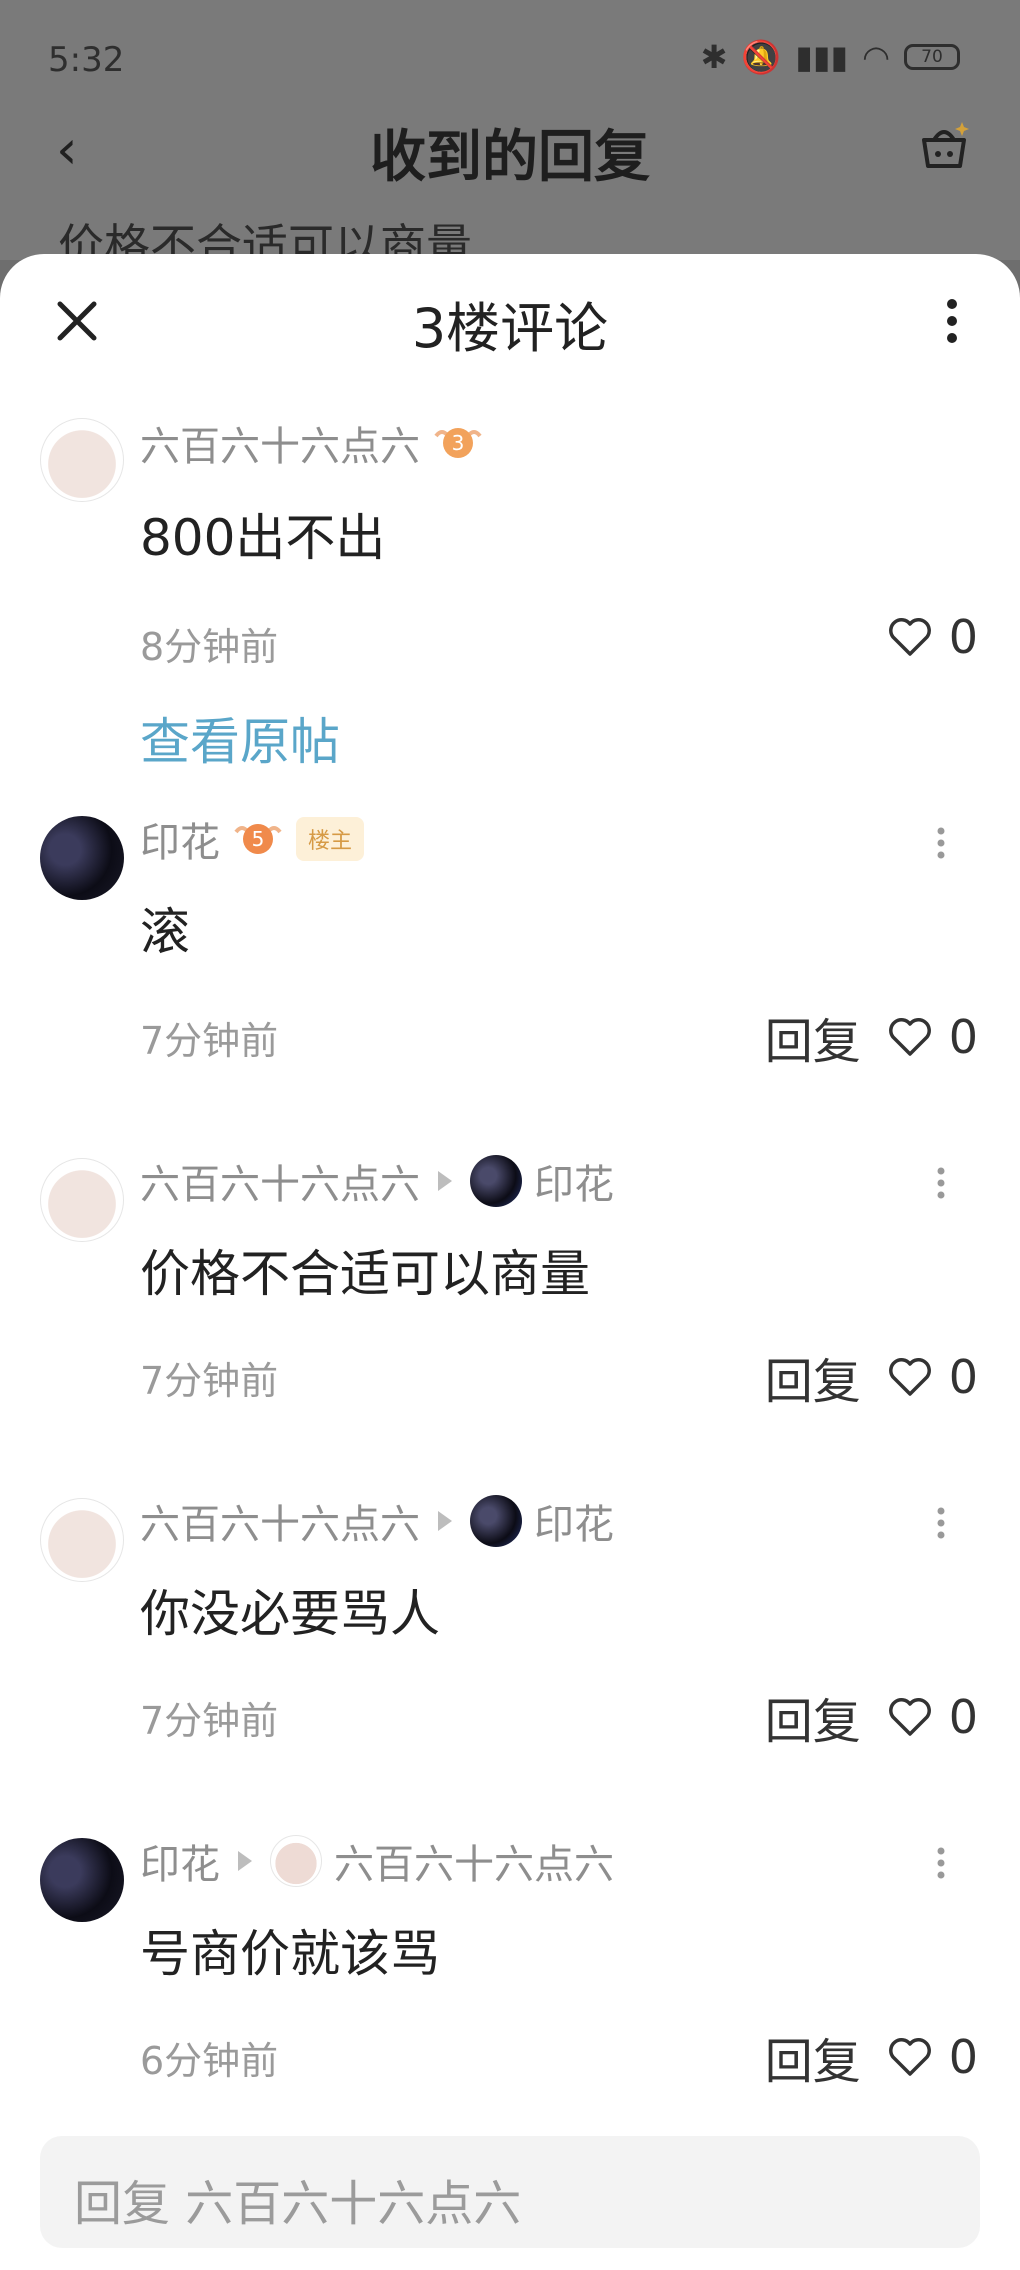 This screenshot has height=2270, width=1020. I want to click on level-number: 3, so click(458, 443).